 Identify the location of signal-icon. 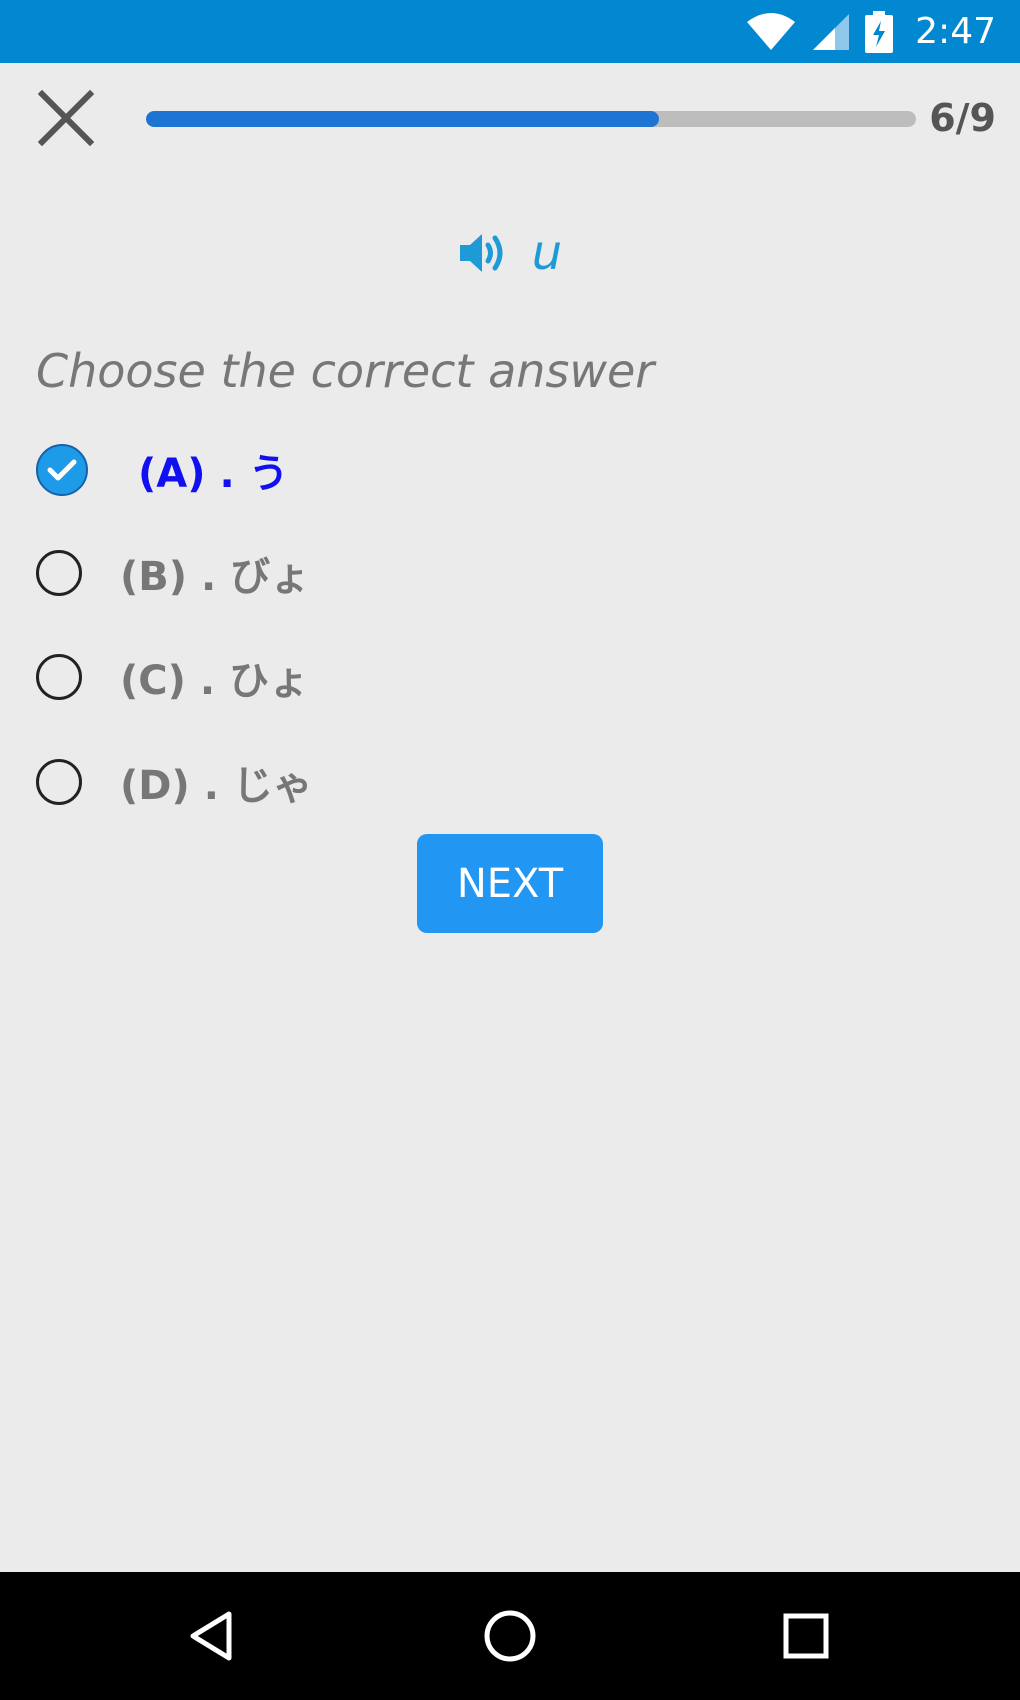
(831, 31).